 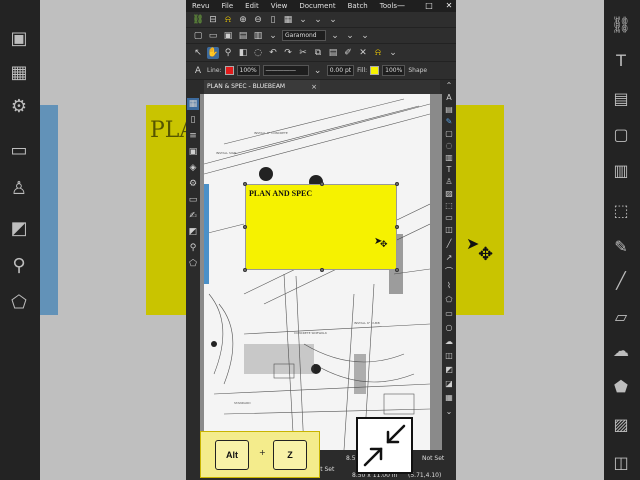 What do you see at coordinates (449, 383) in the screenshot?
I see `volume-tool-icon: ◪` at bounding box center [449, 383].